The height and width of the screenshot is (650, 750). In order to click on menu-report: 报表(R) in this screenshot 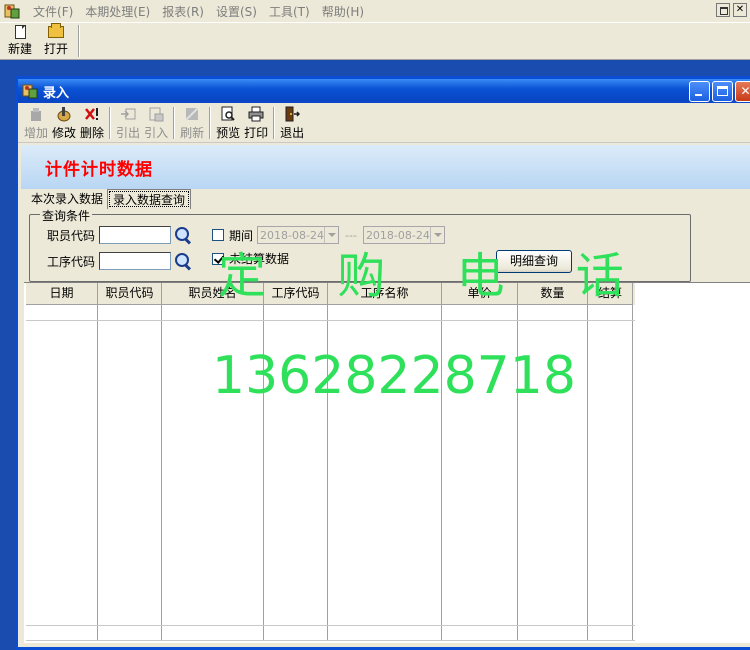, I will do `click(183, 11)`.